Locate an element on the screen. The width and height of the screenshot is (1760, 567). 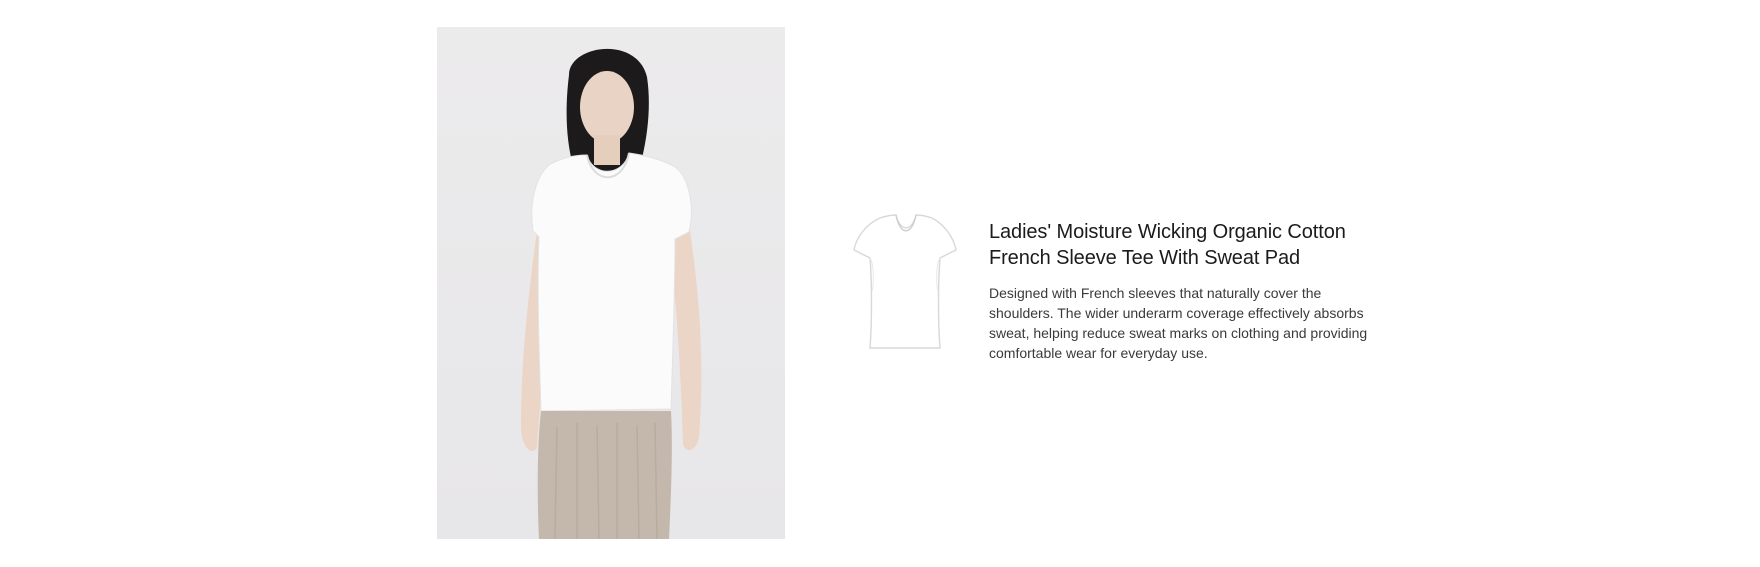
model-photo-illustration is located at coordinates (611, 293).